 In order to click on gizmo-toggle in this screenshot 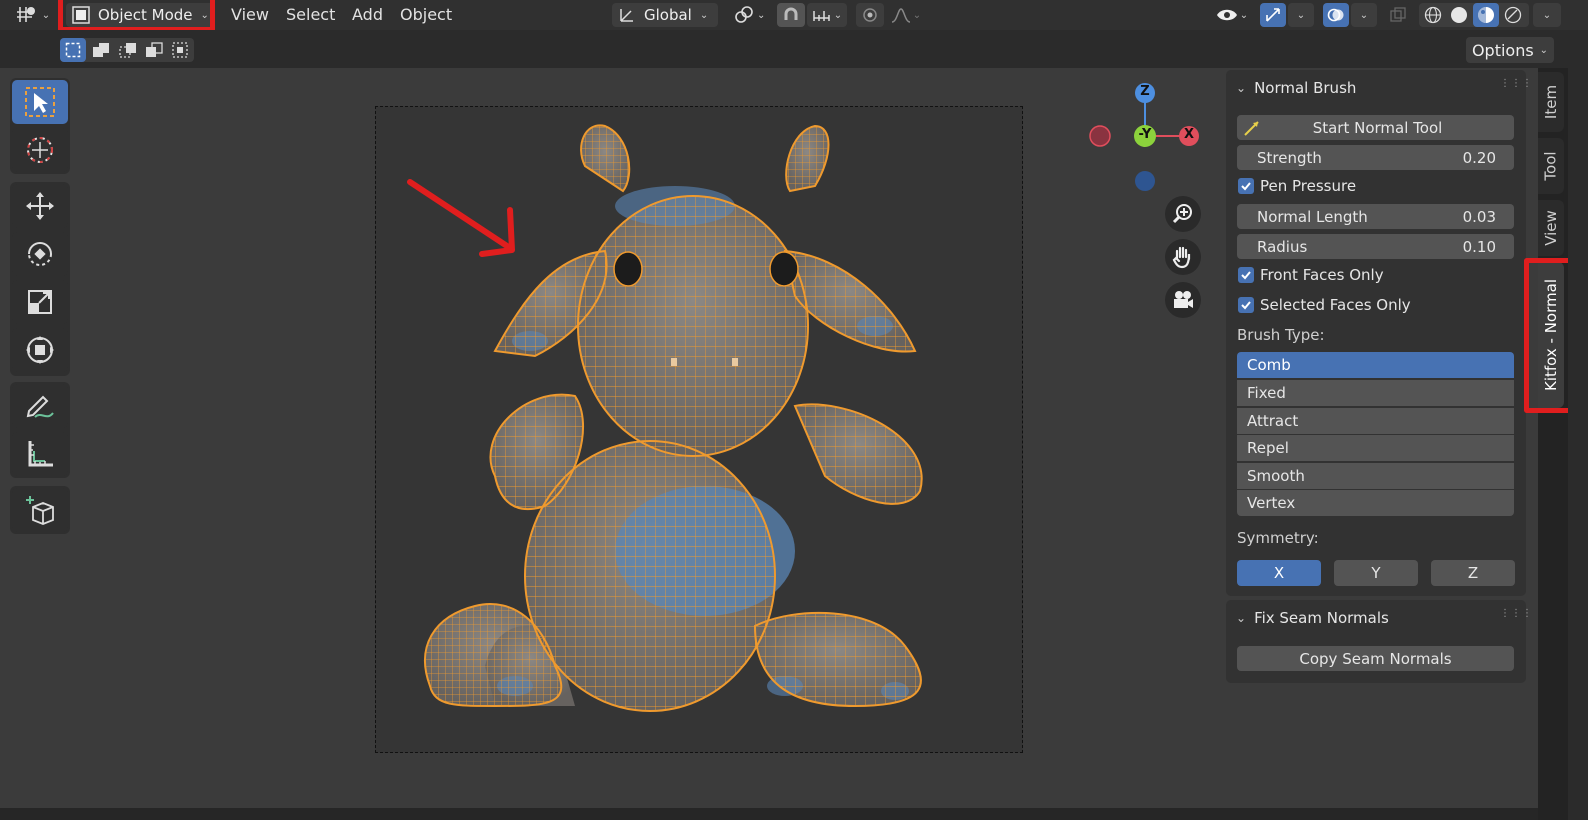, I will do `click(1273, 15)`.